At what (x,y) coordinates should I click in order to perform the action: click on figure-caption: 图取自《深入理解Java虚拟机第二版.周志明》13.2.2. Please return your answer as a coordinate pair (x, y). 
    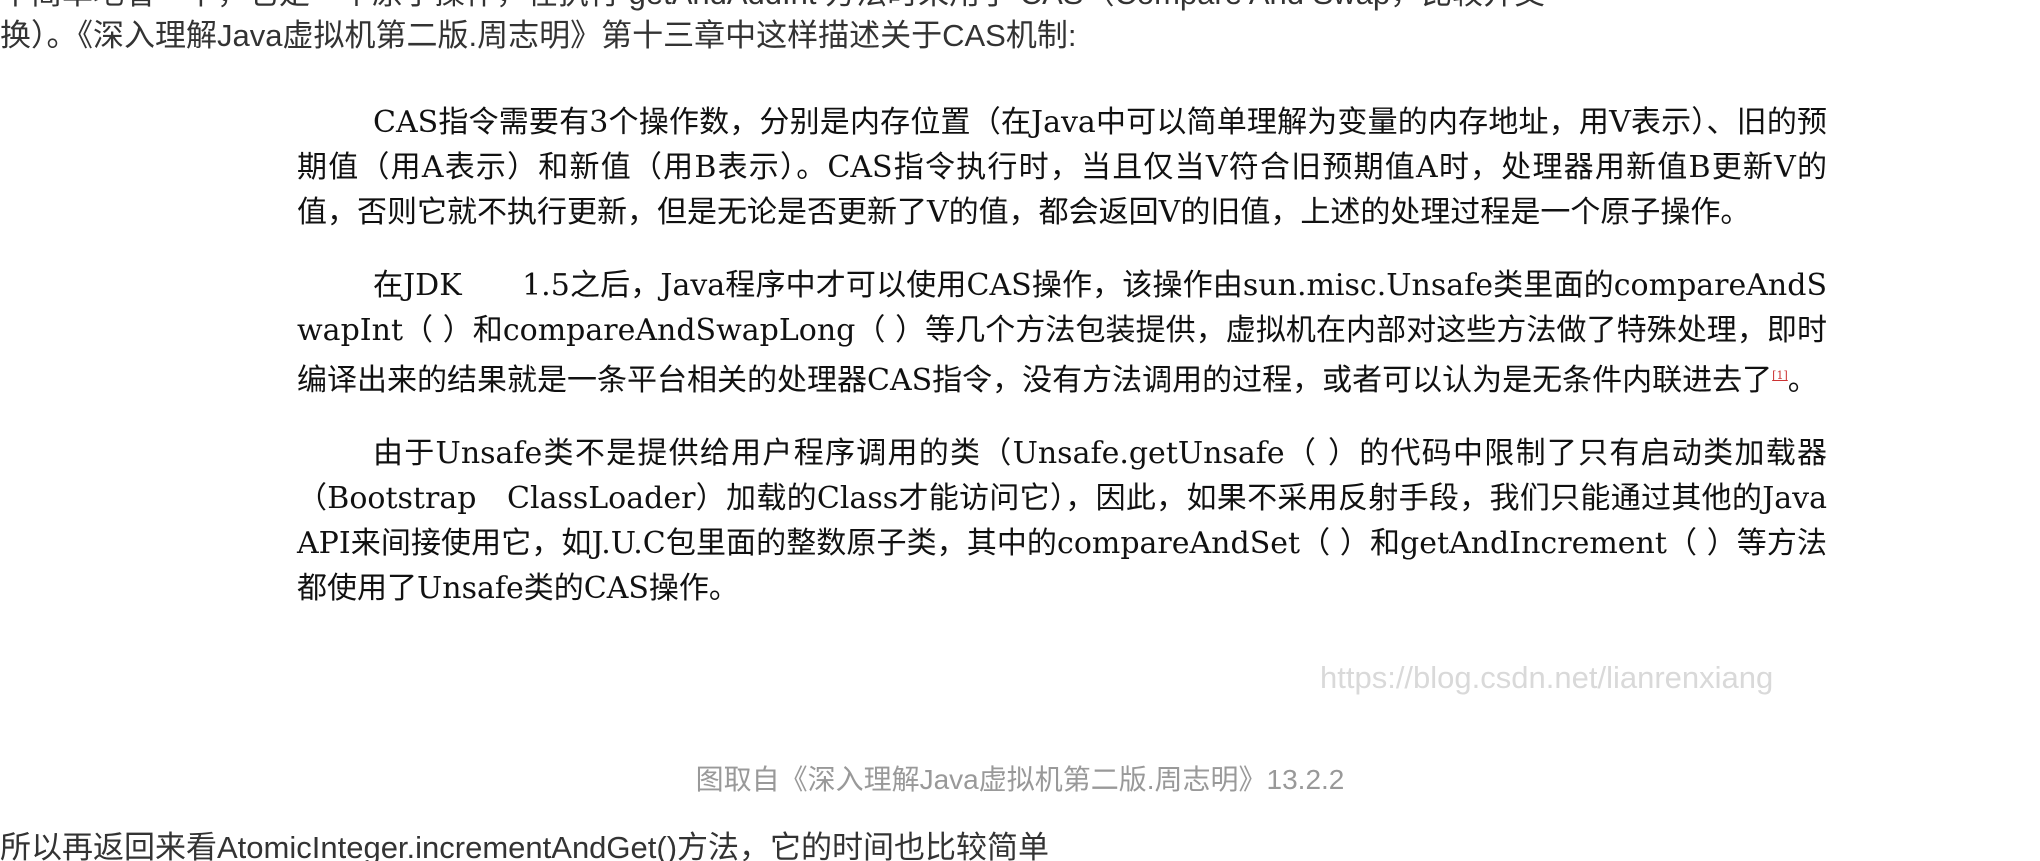
    Looking at the image, I should click on (1020, 779).